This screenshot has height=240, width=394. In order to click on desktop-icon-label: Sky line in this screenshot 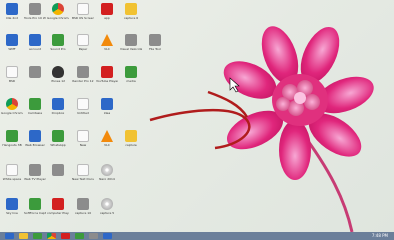, I will do `click(12, 213)`.